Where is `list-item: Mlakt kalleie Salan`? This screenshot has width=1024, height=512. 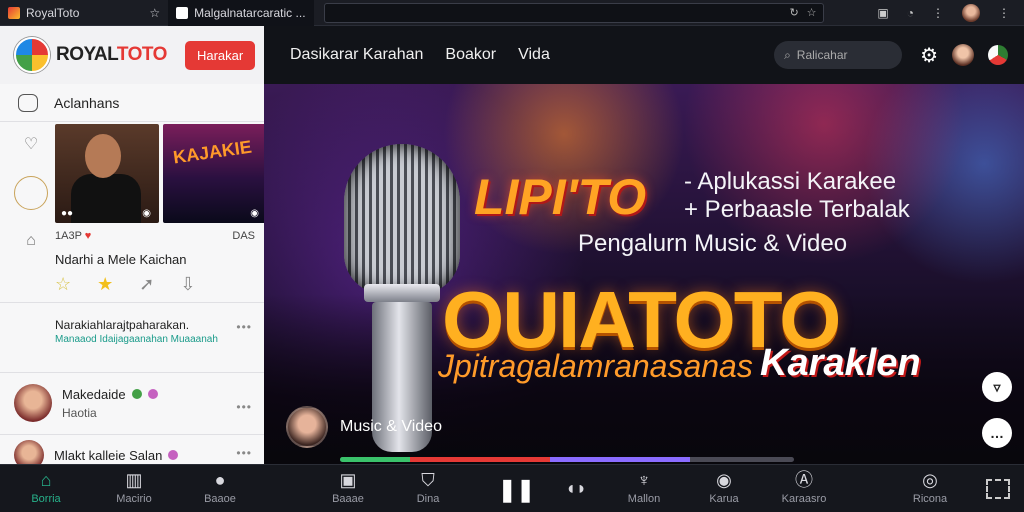
list-item: Mlakt kalleie Salan is located at coordinates (96, 452).